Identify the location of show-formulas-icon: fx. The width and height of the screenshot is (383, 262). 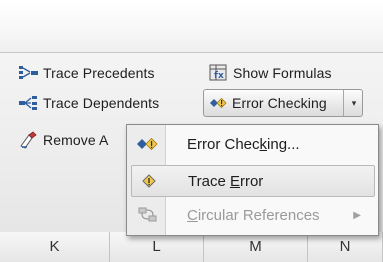
(219, 73).